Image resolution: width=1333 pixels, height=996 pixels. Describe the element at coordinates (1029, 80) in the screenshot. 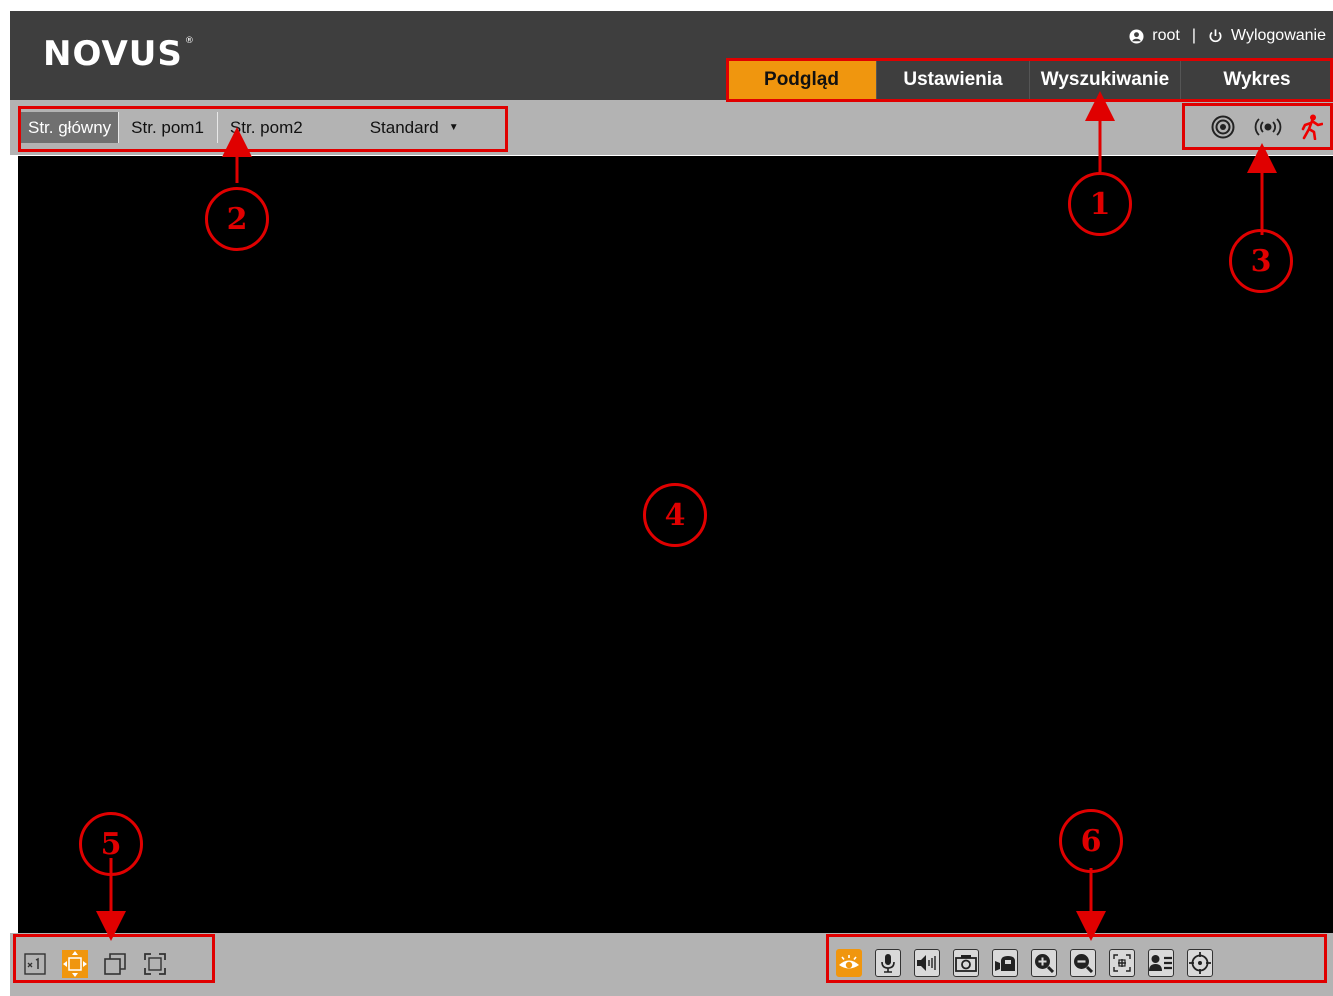

I see `annotation-box-main-nav` at that location.